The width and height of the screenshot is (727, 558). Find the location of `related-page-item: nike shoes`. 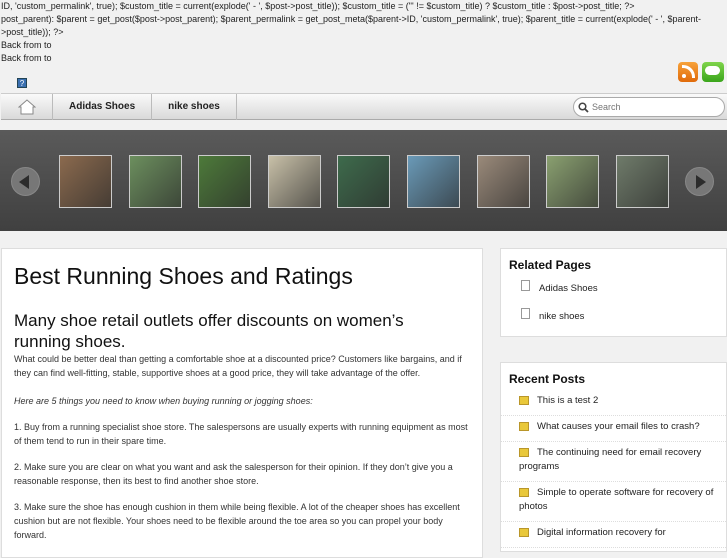

related-page-item: nike shoes is located at coordinates (613, 318).